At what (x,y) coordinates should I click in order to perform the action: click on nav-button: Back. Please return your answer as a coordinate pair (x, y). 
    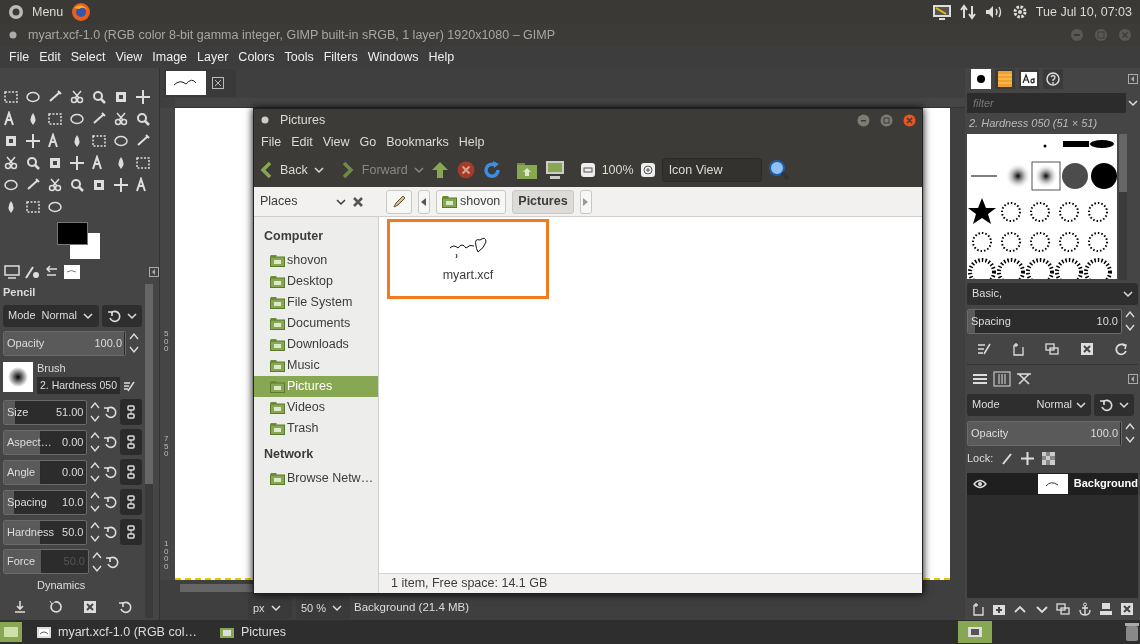
    Looking at the image, I should click on (284, 170).